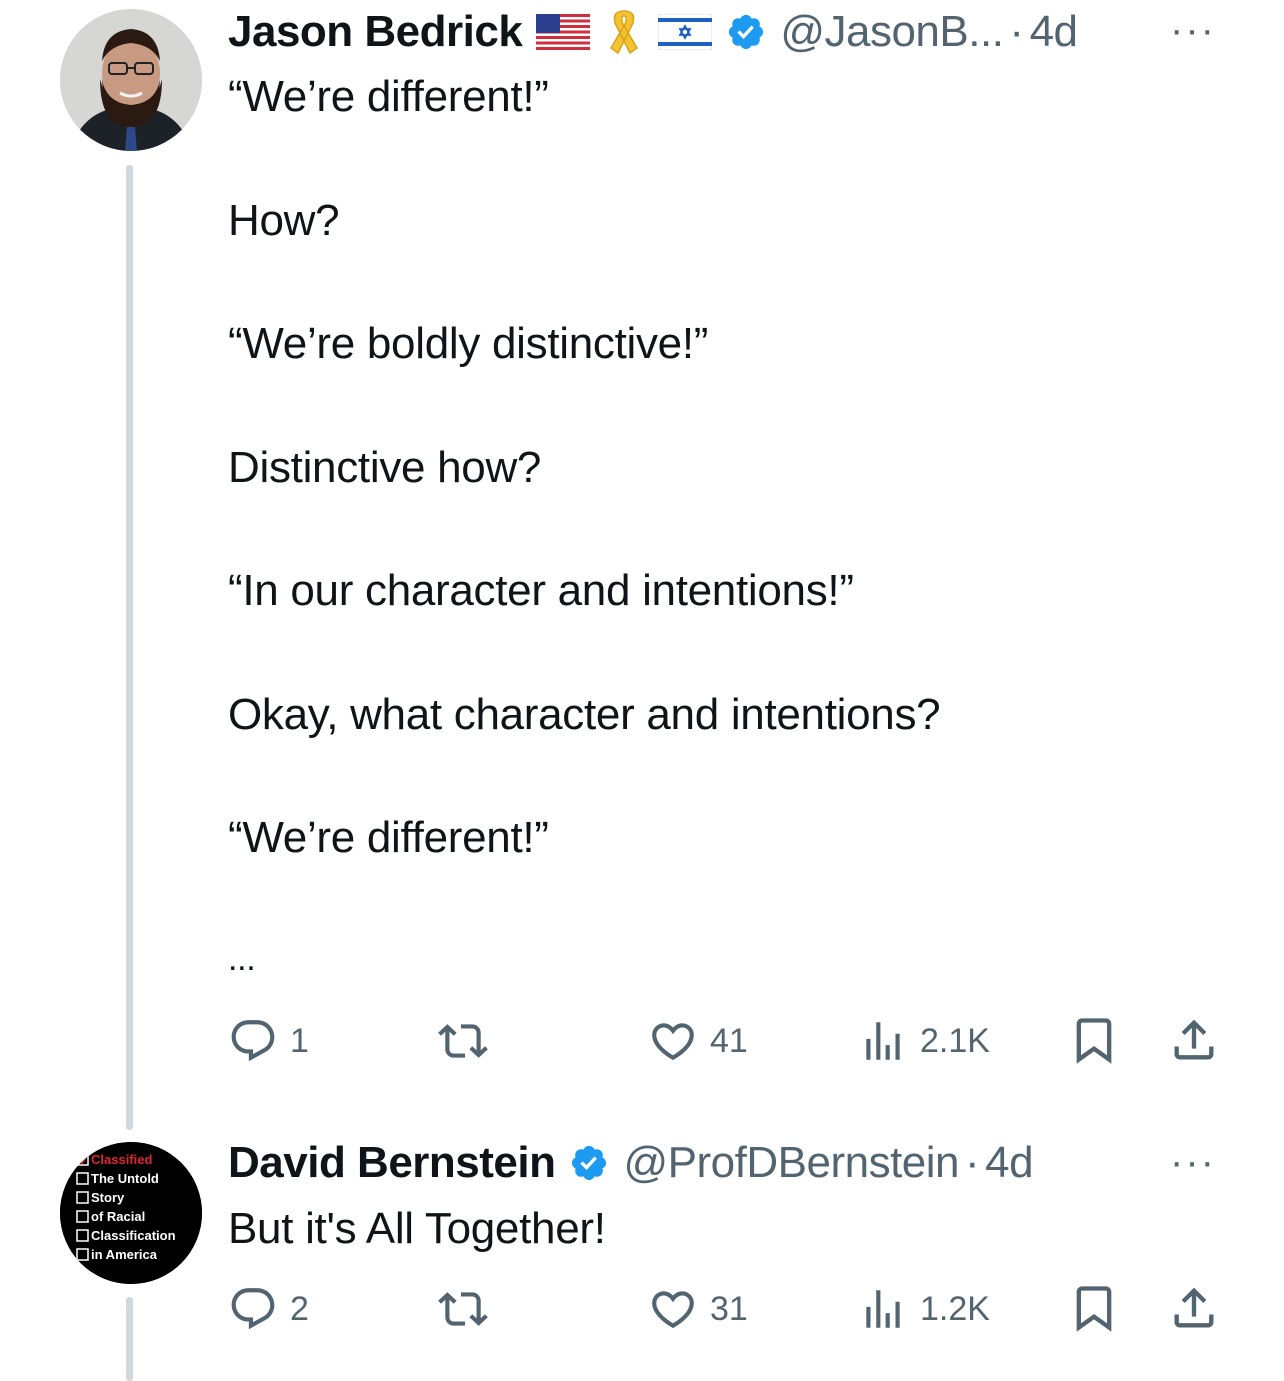  Describe the element at coordinates (563, 32) in the screenshot. I see `us-flag-icon` at that location.